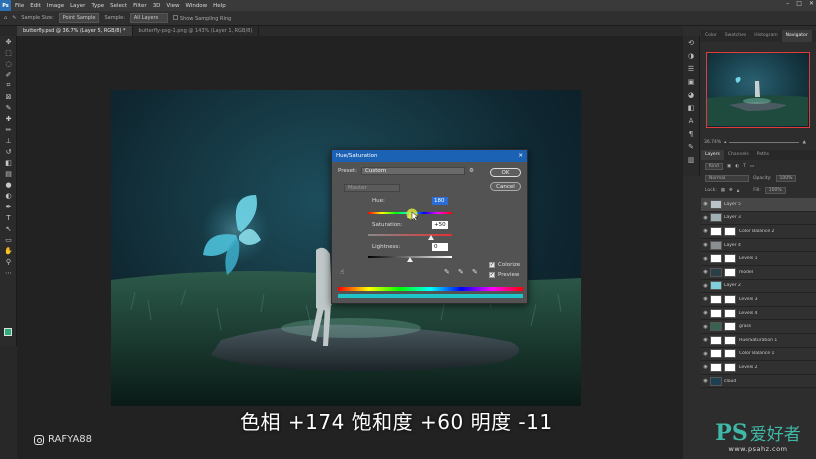 The height and width of the screenshot is (459, 816). I want to click on lock-position-icon: ✥, so click(731, 190).